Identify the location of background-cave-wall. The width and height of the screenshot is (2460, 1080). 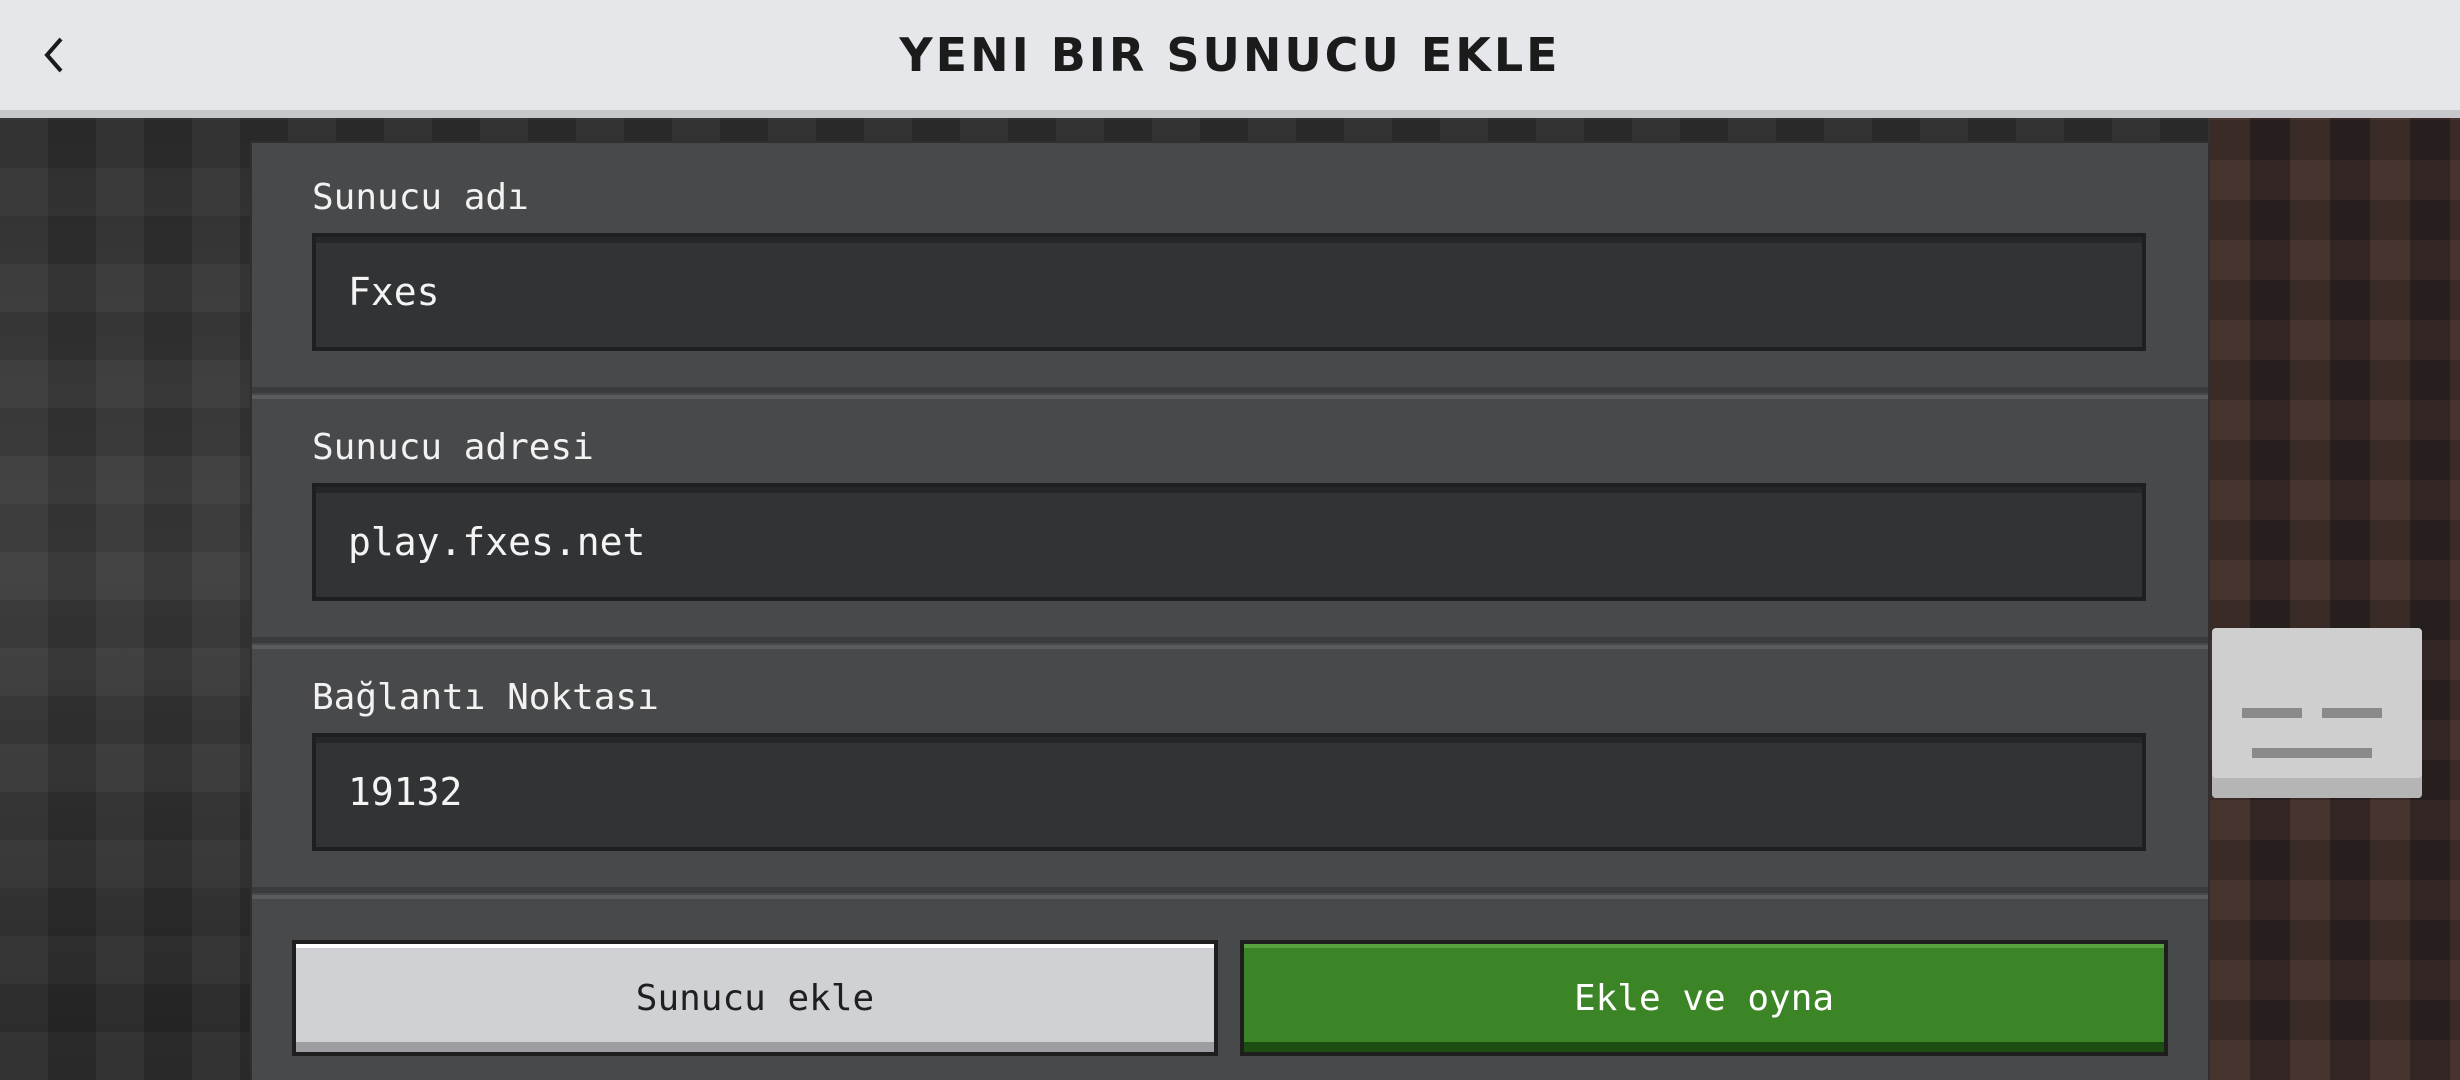
(2335, 599).